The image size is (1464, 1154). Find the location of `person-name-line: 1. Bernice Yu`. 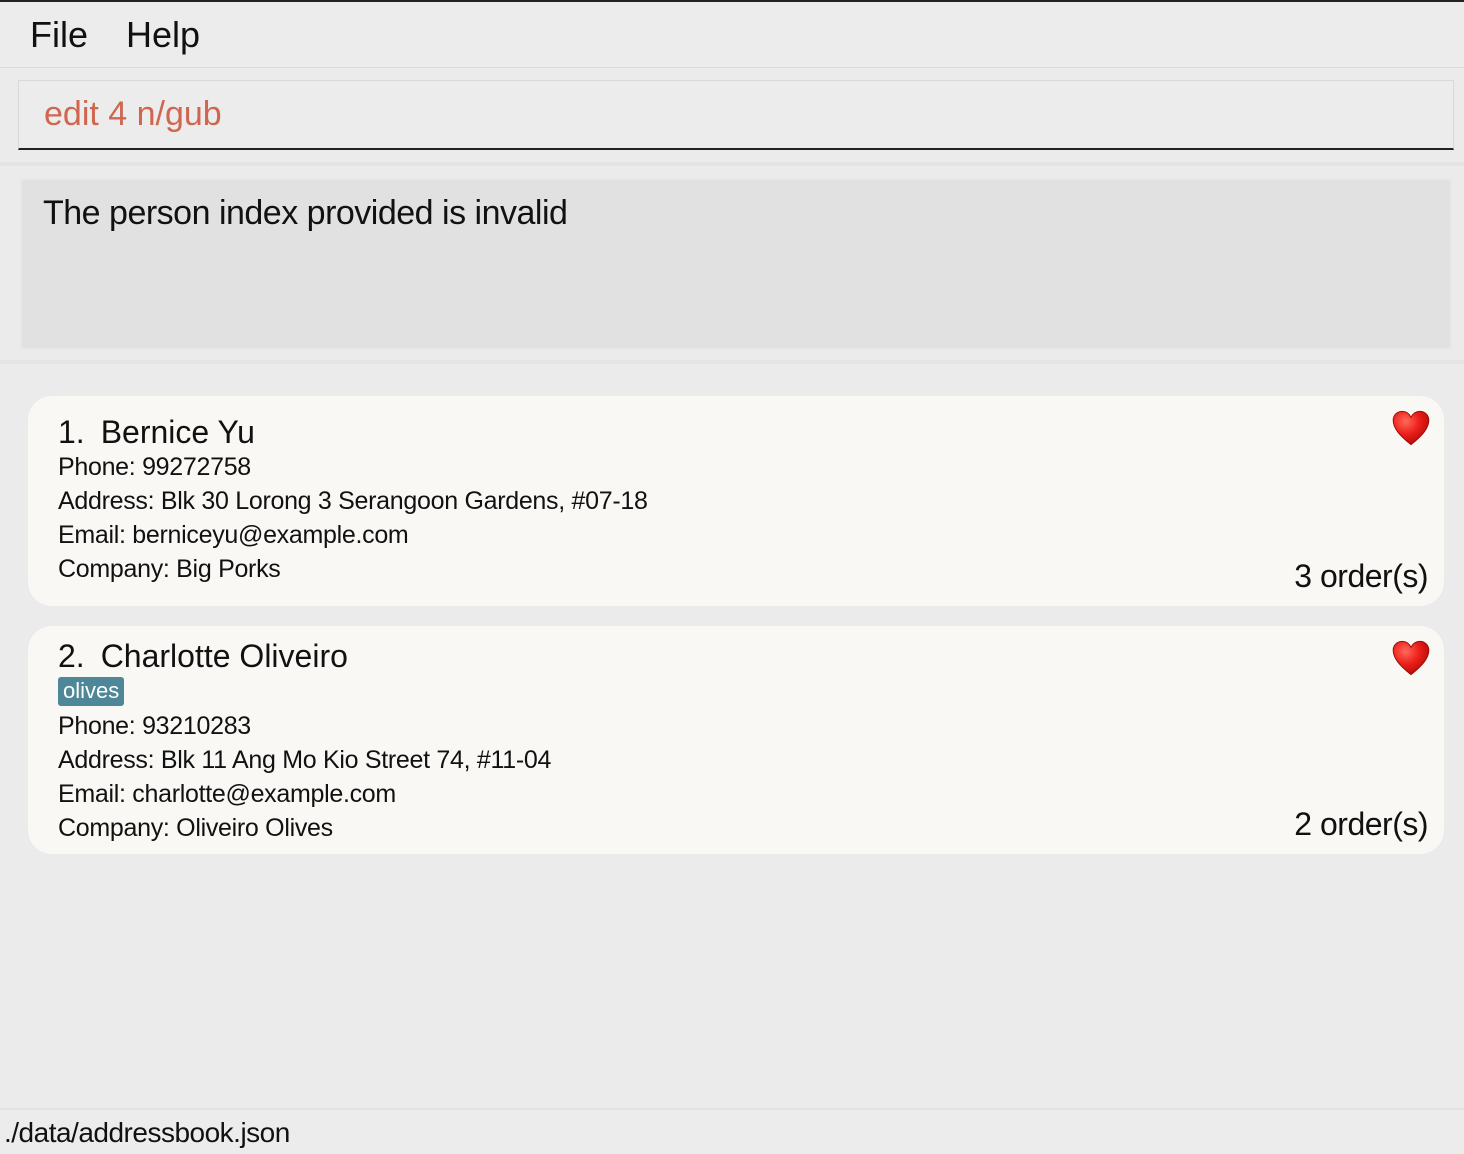

person-name-line: 1. Bernice Yu is located at coordinates (751, 422).